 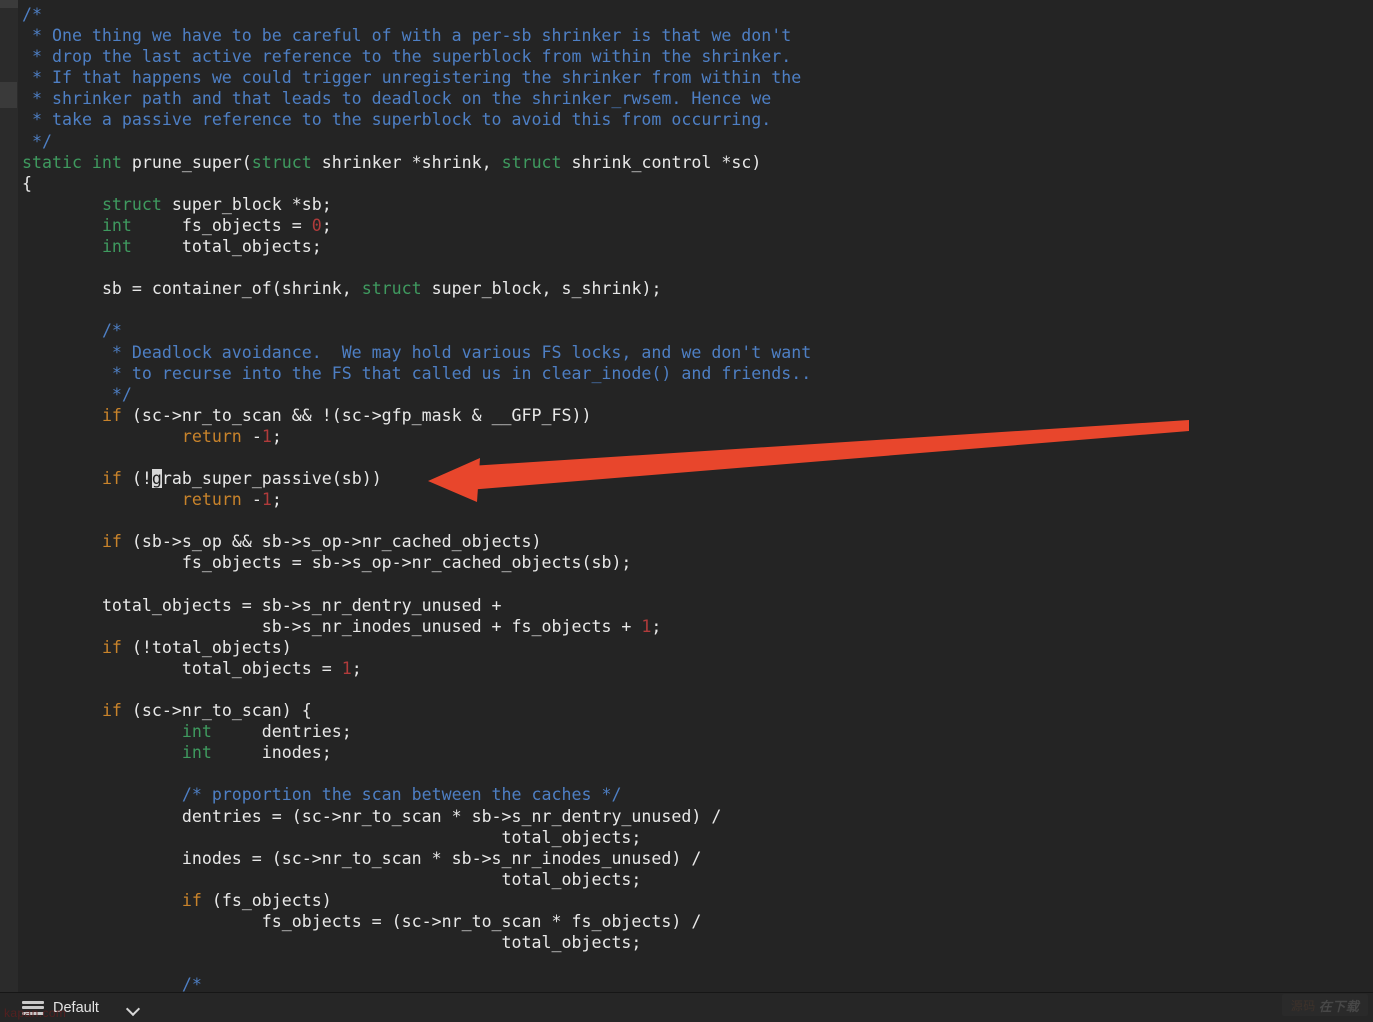 What do you see at coordinates (35, 1013) in the screenshot?
I see `watermark-bottom-left: kapan.com` at bounding box center [35, 1013].